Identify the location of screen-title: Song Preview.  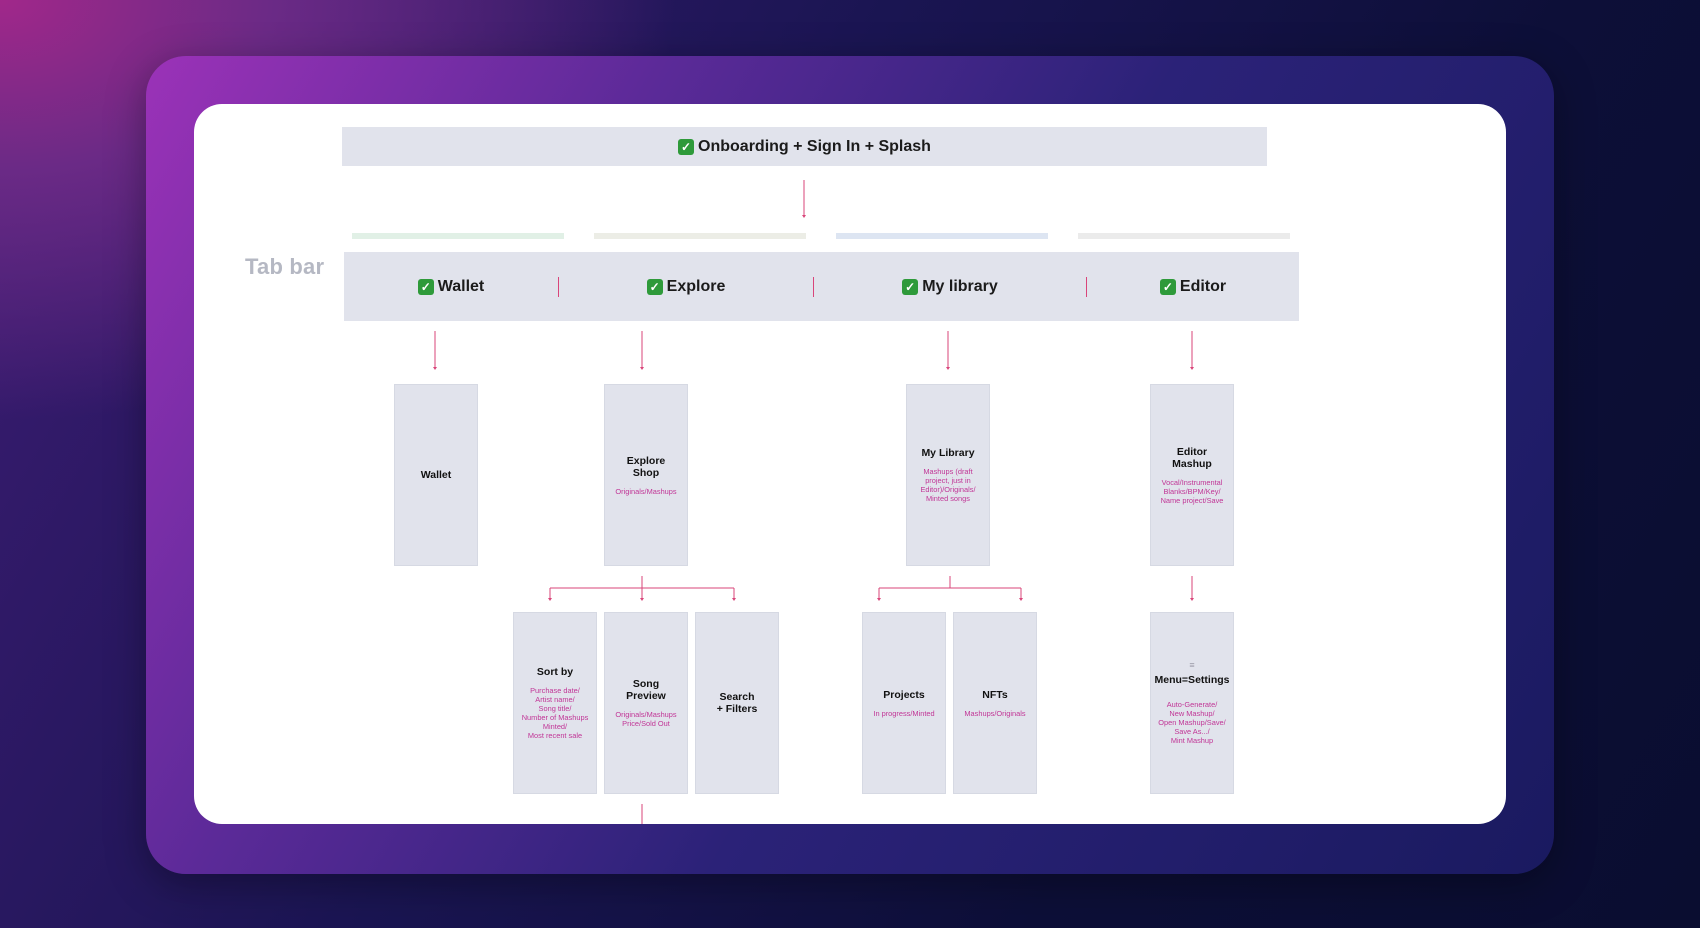
(646, 690).